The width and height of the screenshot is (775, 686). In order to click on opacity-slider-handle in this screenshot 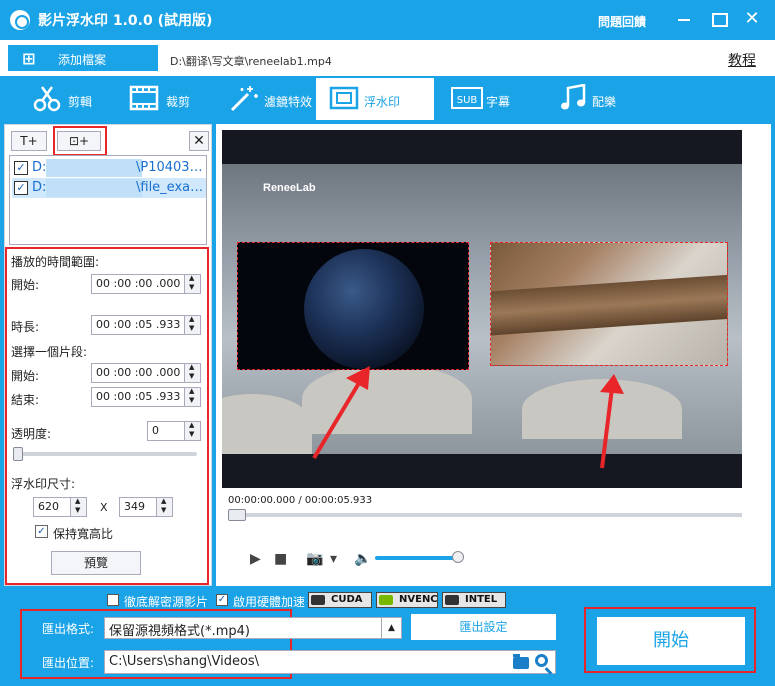, I will do `click(18, 454)`.